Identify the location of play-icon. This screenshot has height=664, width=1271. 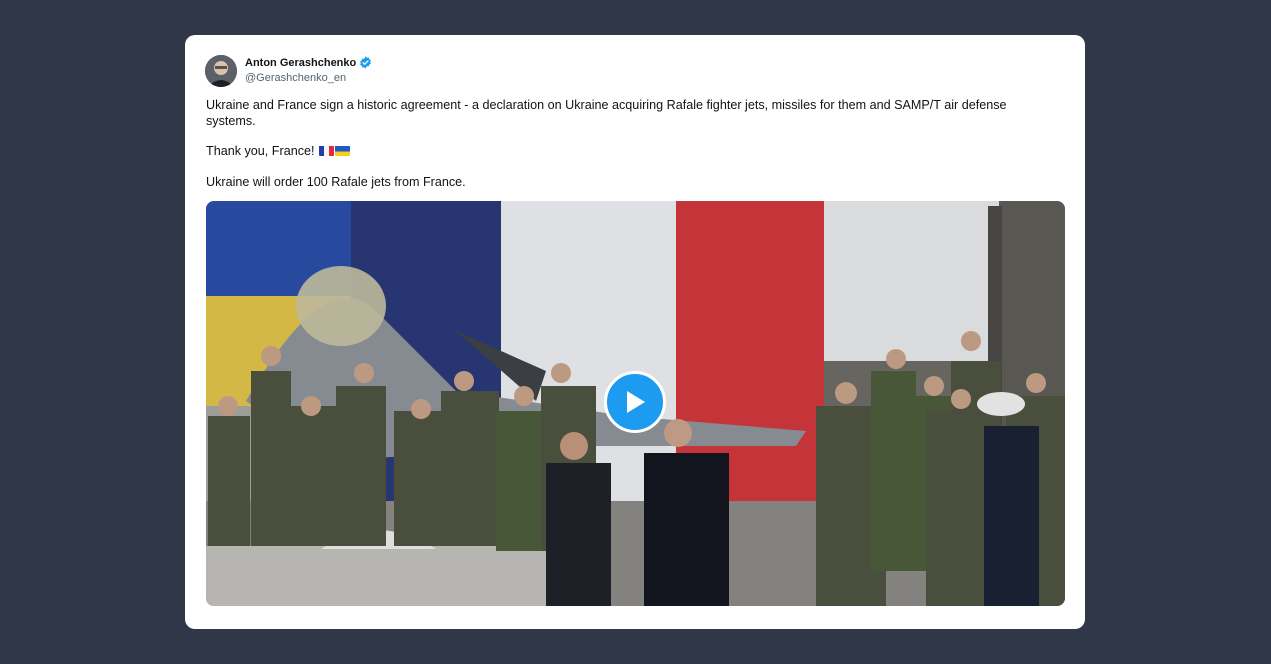
(636, 402).